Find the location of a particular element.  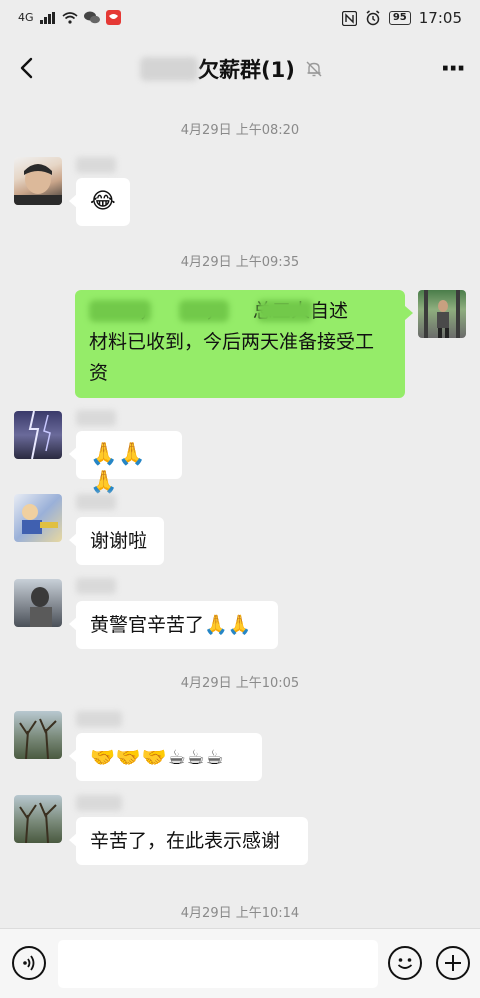

message-bubble: 🙏🙏🙏 is located at coordinates (125, 463).